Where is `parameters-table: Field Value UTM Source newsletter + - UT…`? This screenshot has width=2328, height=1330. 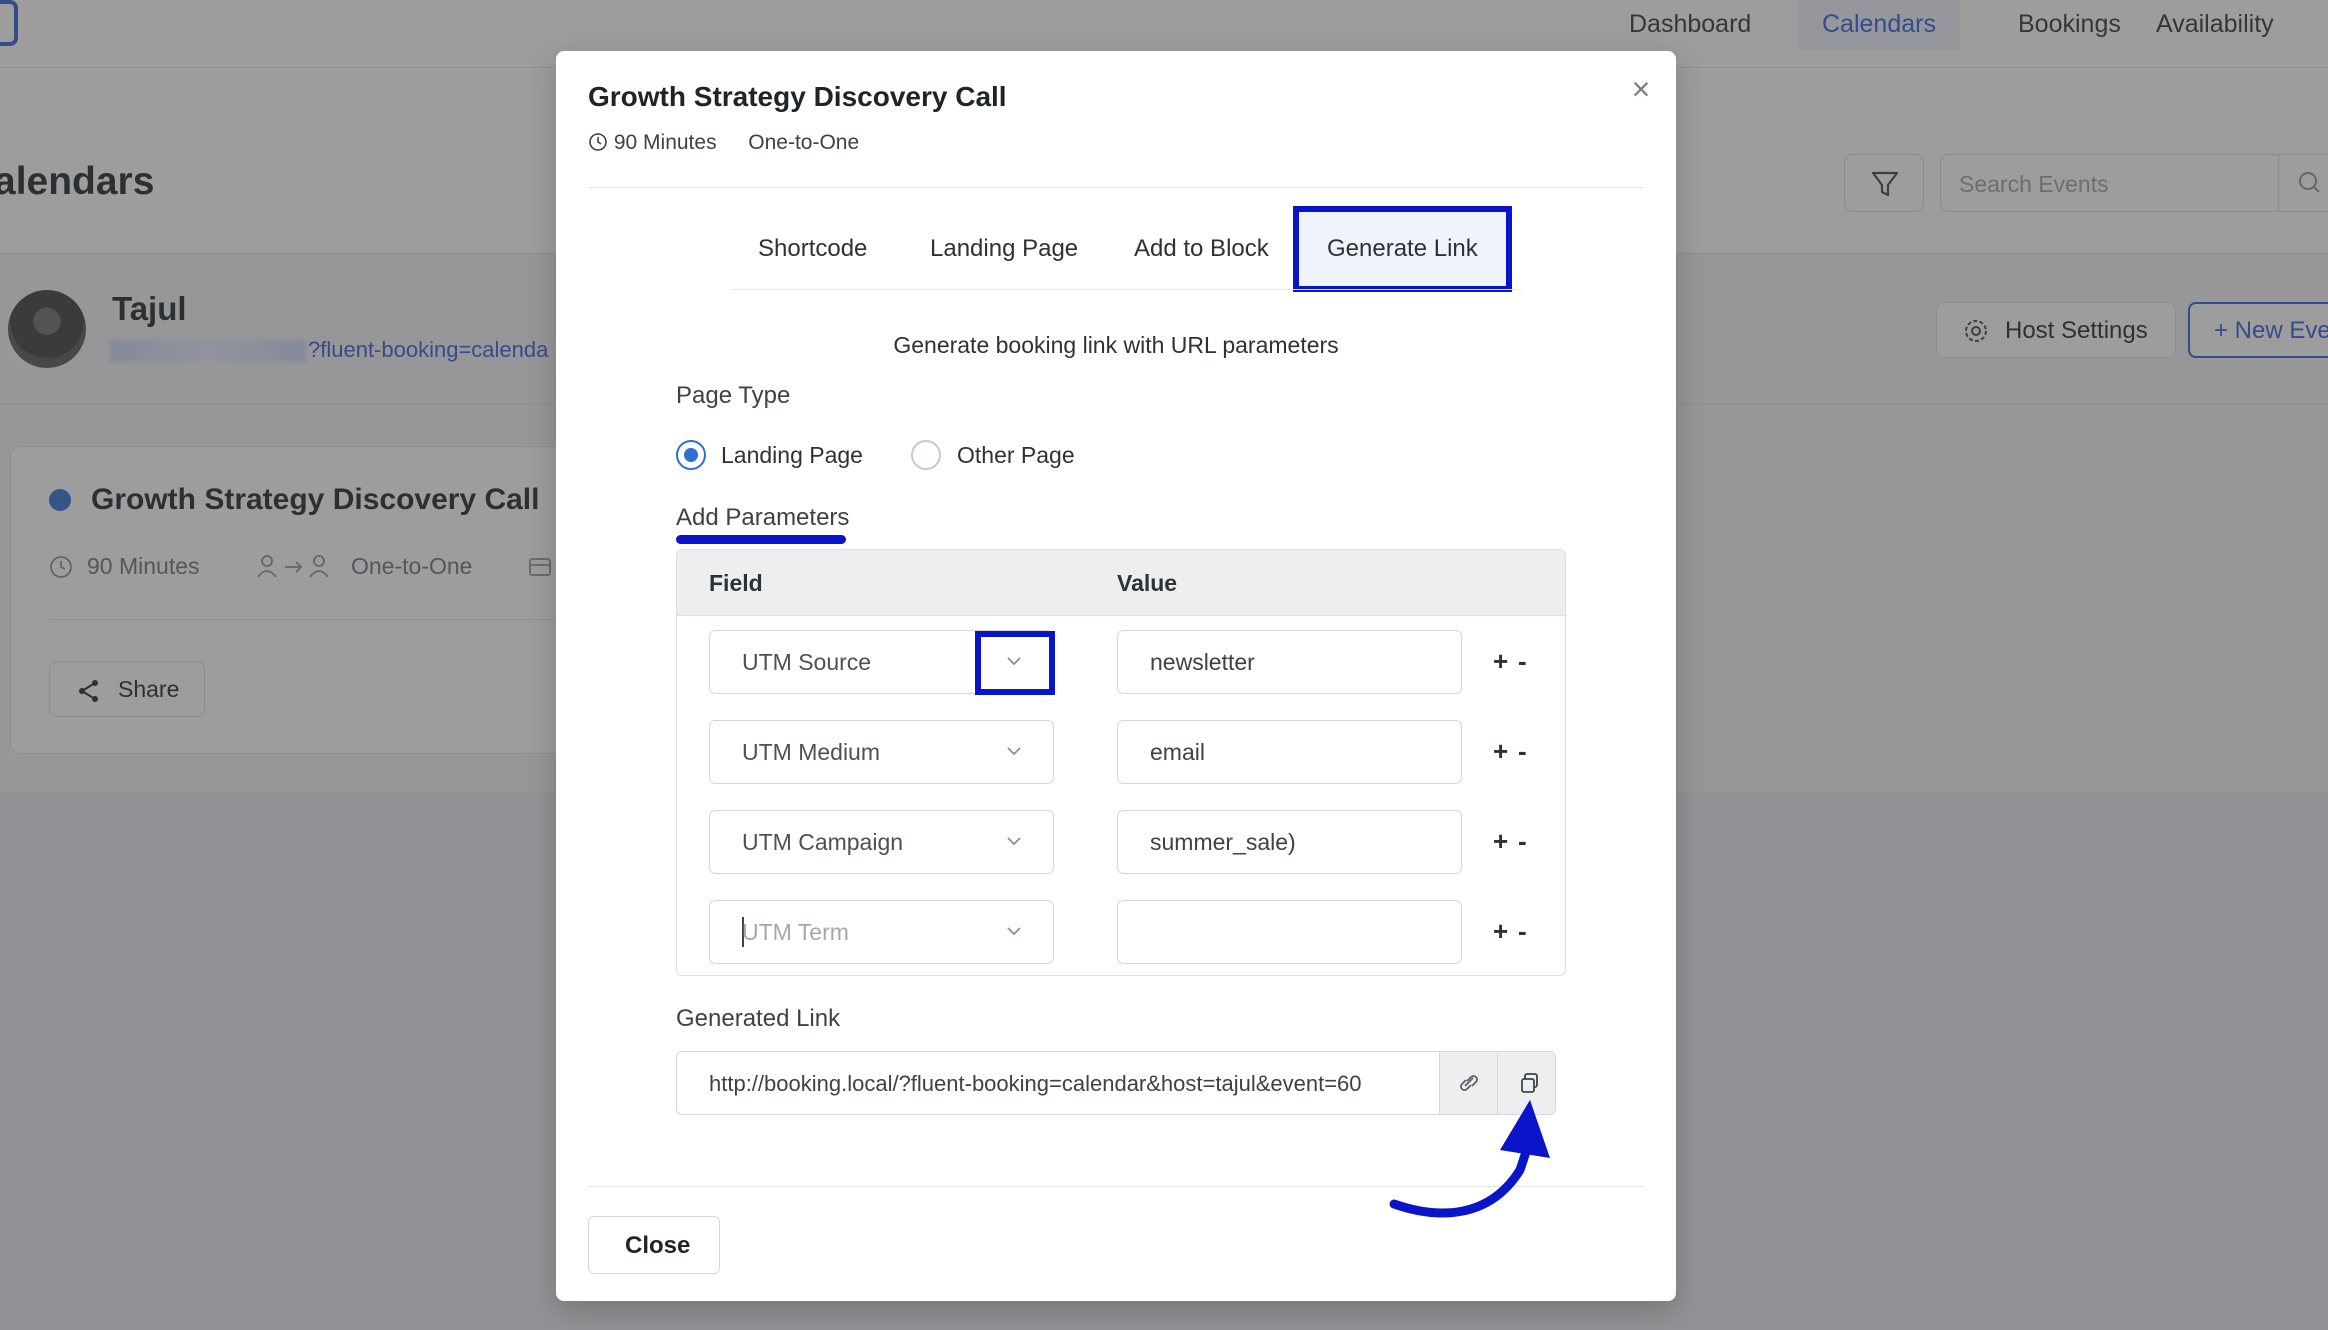
parameters-table: Field Value UTM Source newsletter + - UT… is located at coordinates (1121, 762).